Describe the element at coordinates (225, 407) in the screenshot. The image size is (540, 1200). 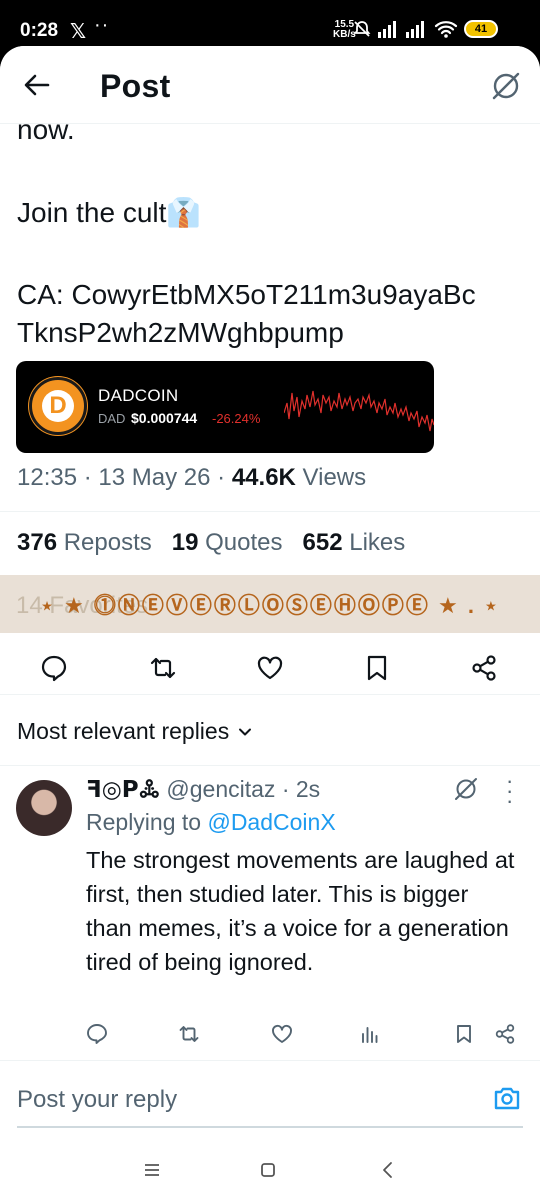
I see `token-card: D DADCOIN DAD $0.000744 -26.24%` at that location.